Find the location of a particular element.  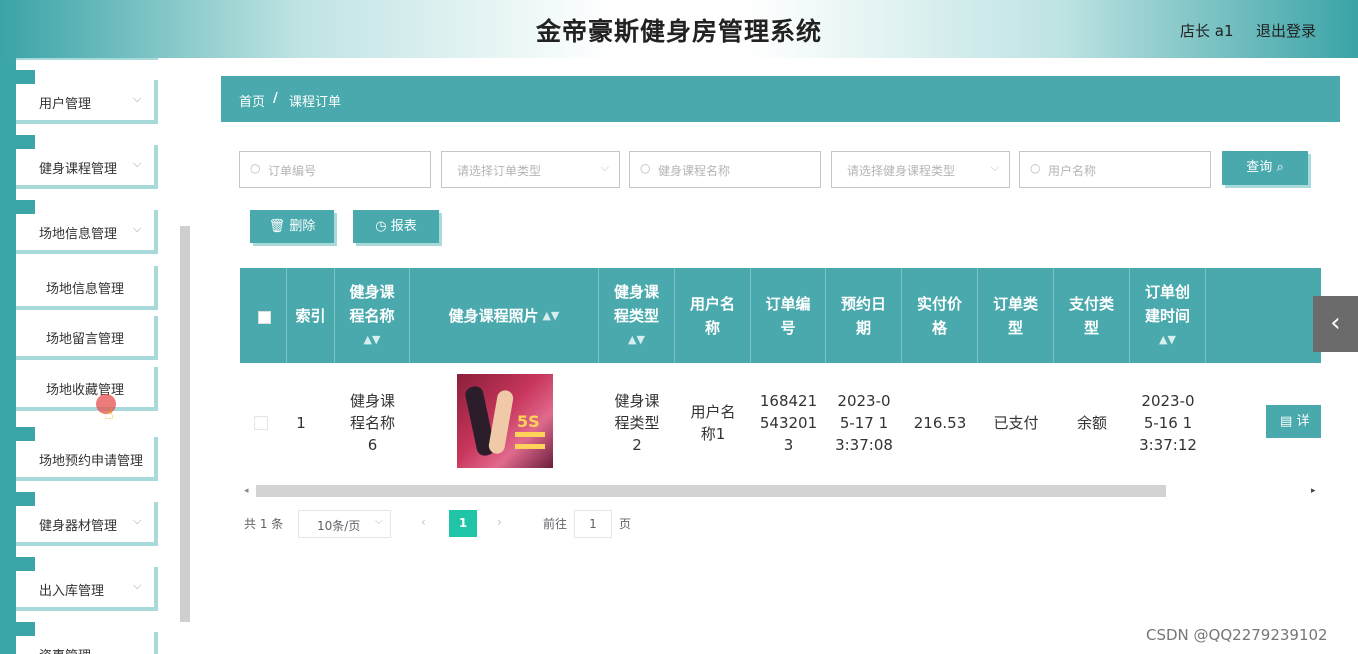

user-name-input: ○ 用户名称 is located at coordinates (1115, 169).